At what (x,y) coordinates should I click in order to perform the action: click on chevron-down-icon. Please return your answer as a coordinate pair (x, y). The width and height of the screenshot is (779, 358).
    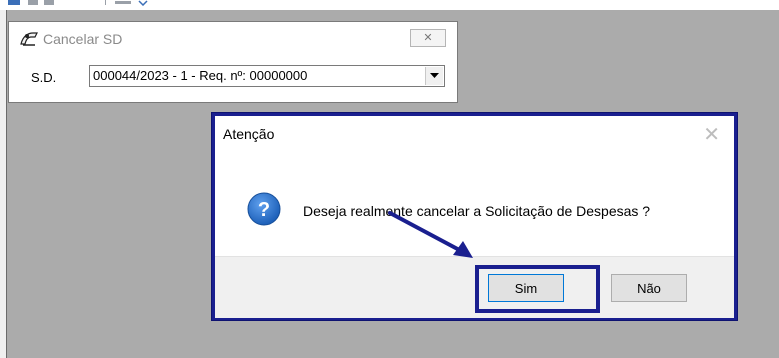
    Looking at the image, I should click on (434, 75).